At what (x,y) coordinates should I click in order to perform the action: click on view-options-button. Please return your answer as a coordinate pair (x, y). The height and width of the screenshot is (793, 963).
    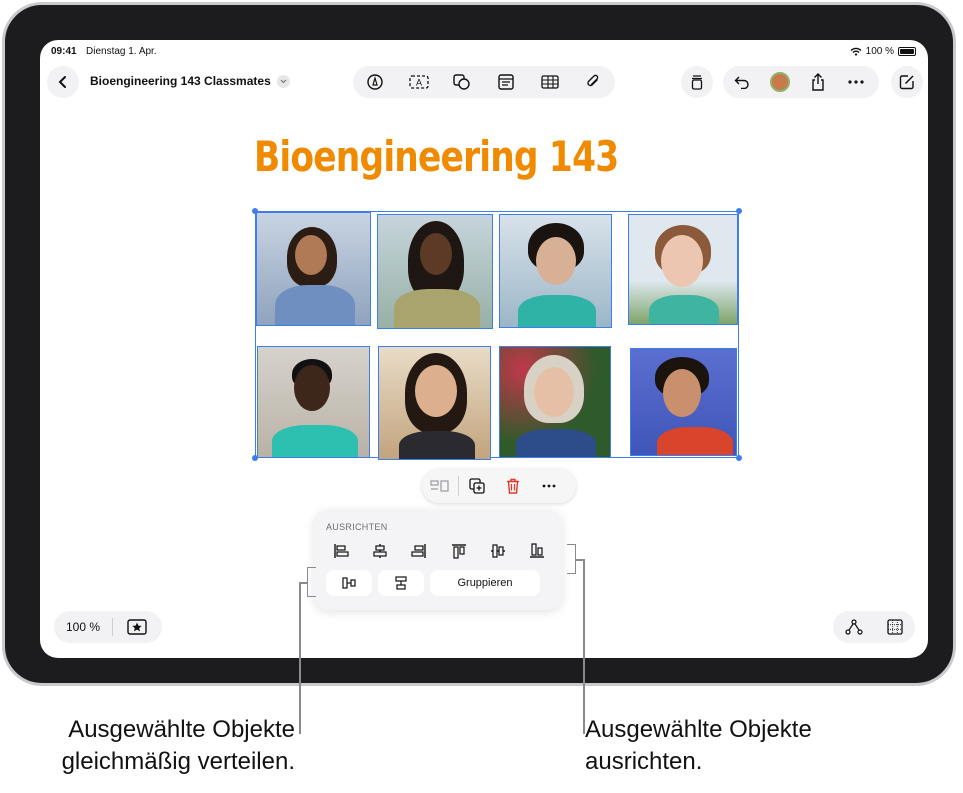
    Looking at the image, I should click on (697, 82).